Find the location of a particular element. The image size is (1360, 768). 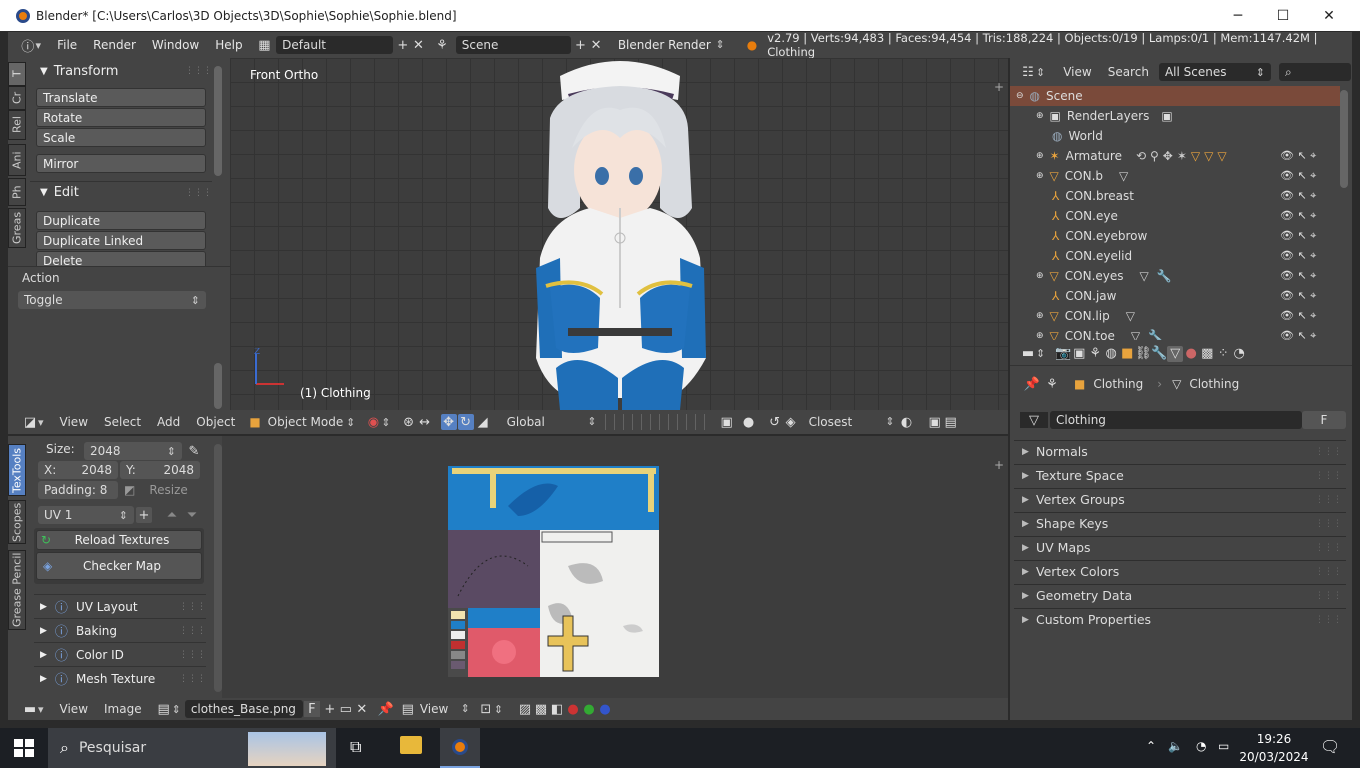

tab-scopes: Scopes is located at coordinates (17, 522).